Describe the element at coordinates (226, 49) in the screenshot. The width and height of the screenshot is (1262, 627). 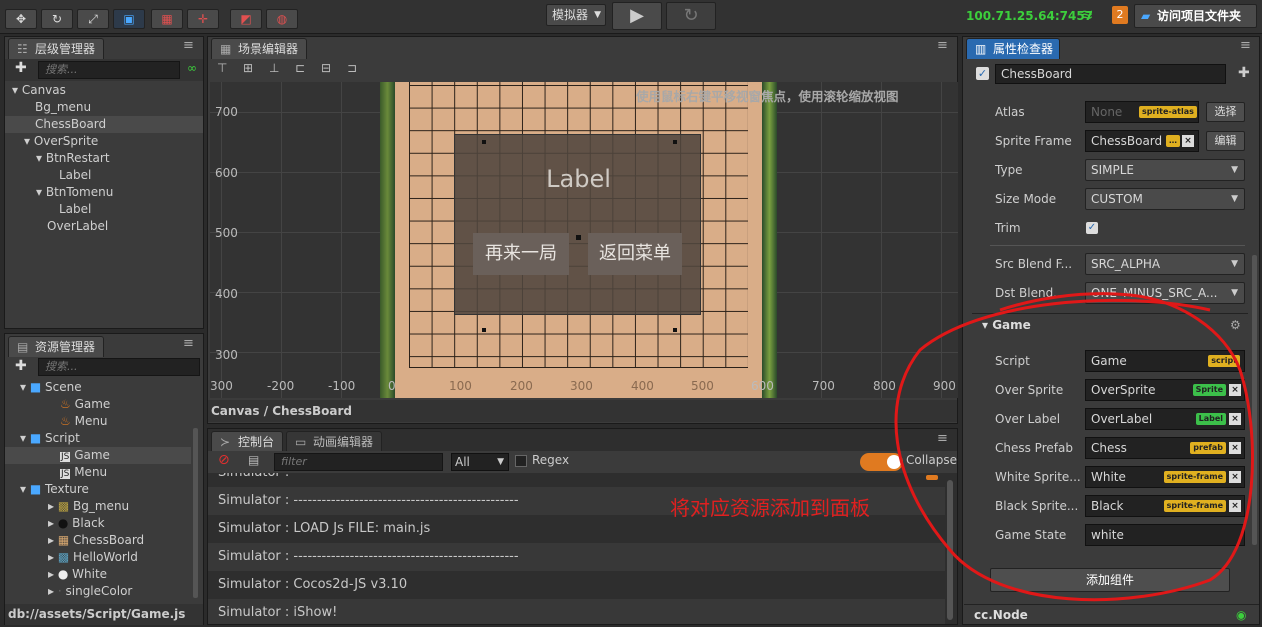
I see `scene-icon: ▦` at that location.